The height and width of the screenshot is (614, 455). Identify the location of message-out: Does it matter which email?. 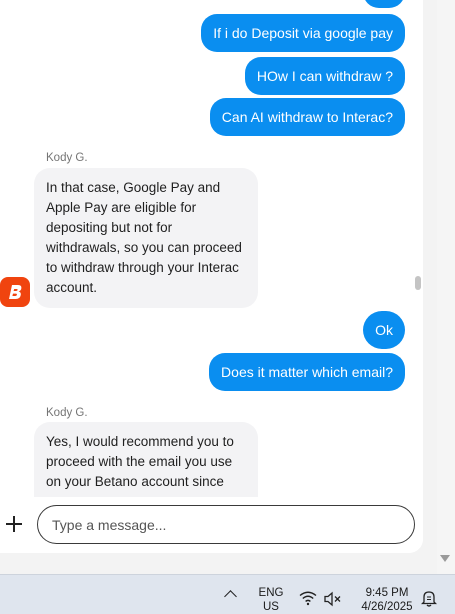
(307, 372).